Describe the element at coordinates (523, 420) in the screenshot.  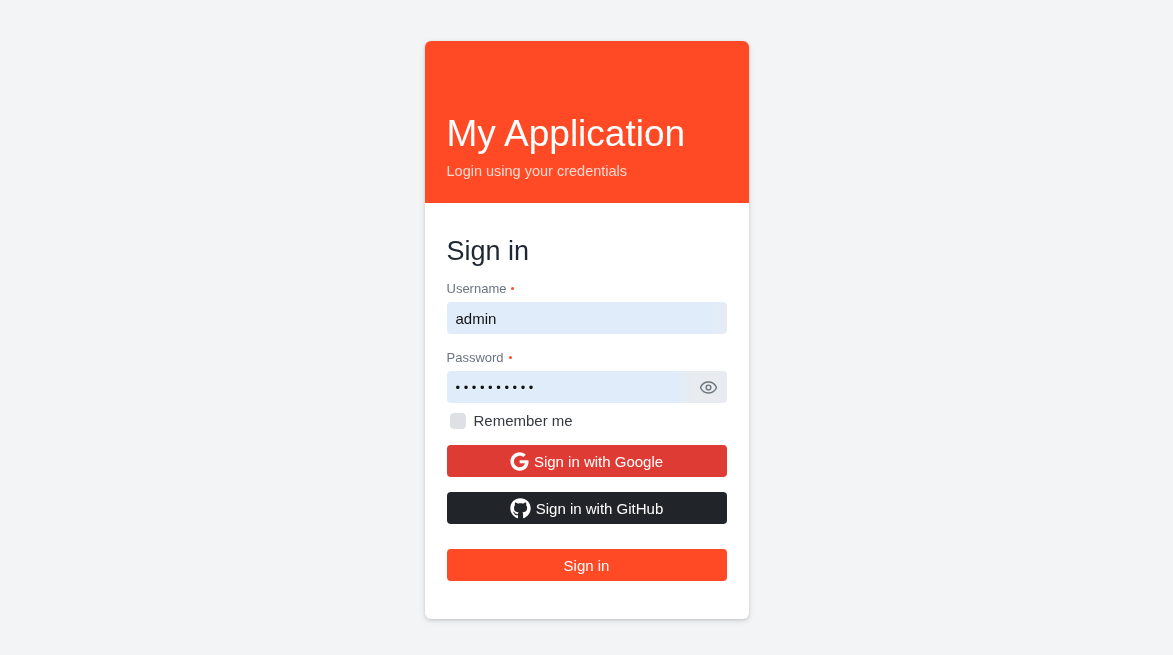
I see `remember-label: Remember me` at that location.